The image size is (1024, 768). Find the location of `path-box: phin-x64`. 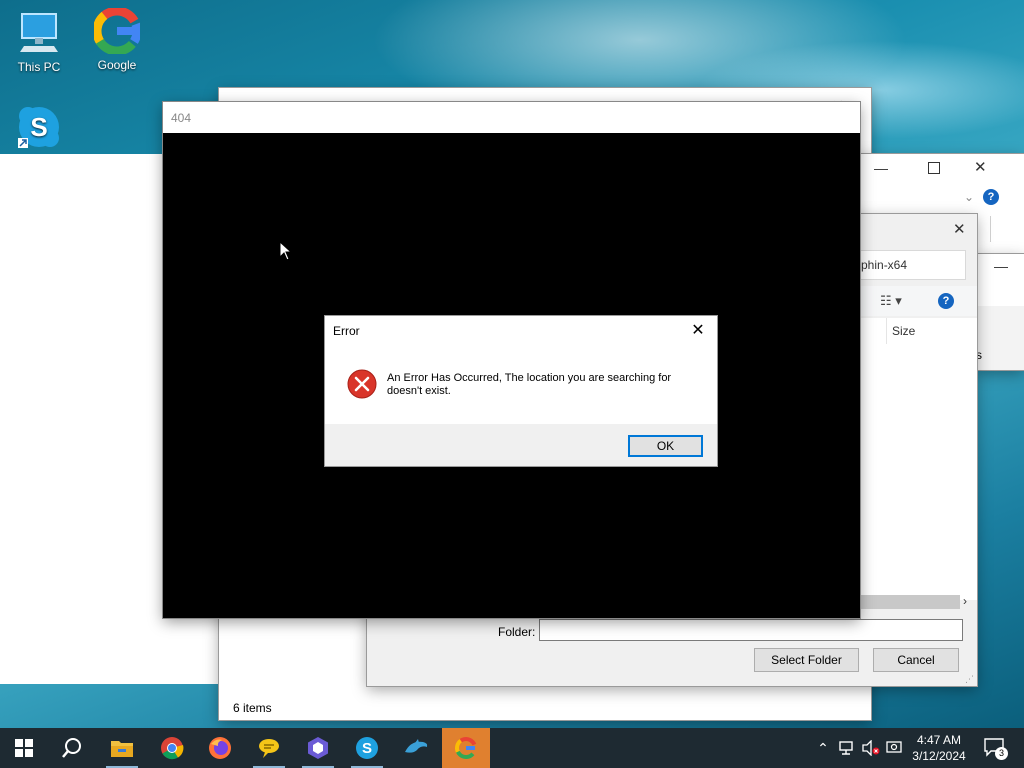

path-box: phin-x64 is located at coordinates (913, 265).